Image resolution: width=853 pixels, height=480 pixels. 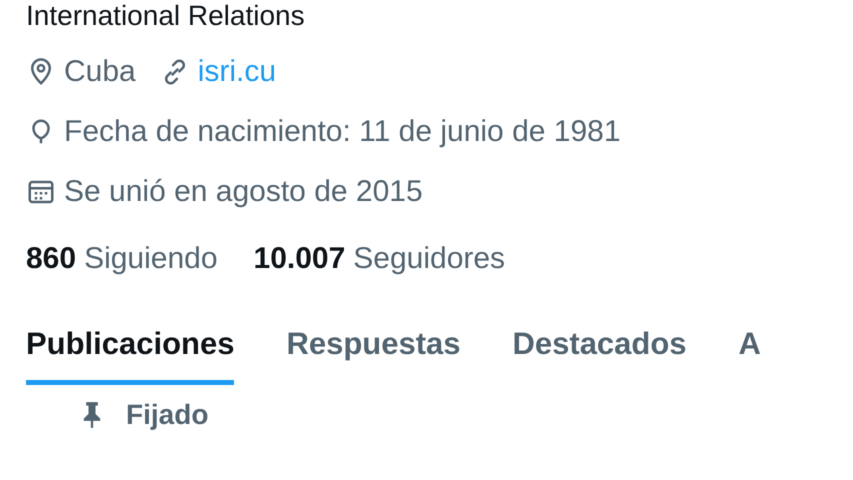 I want to click on stat-label: Seguidores, so click(x=429, y=259).